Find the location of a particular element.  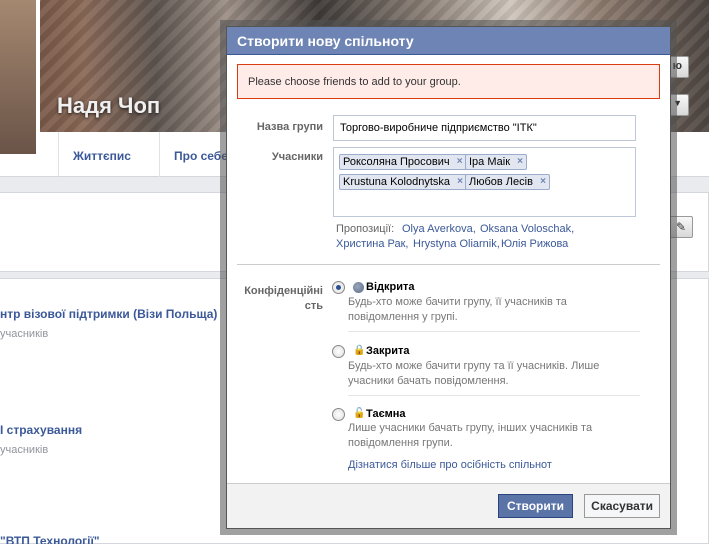

padlock-open-icon: 🔓 is located at coordinates (359, 413).